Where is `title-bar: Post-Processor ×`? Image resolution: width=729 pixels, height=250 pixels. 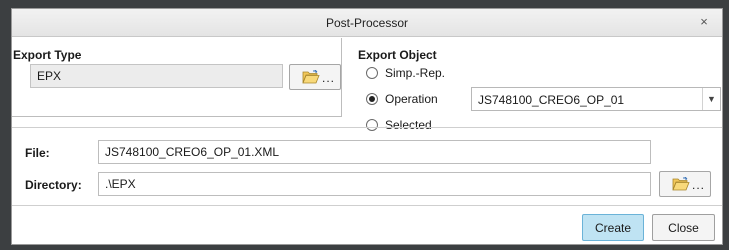 title-bar: Post-Processor × is located at coordinates (367, 23).